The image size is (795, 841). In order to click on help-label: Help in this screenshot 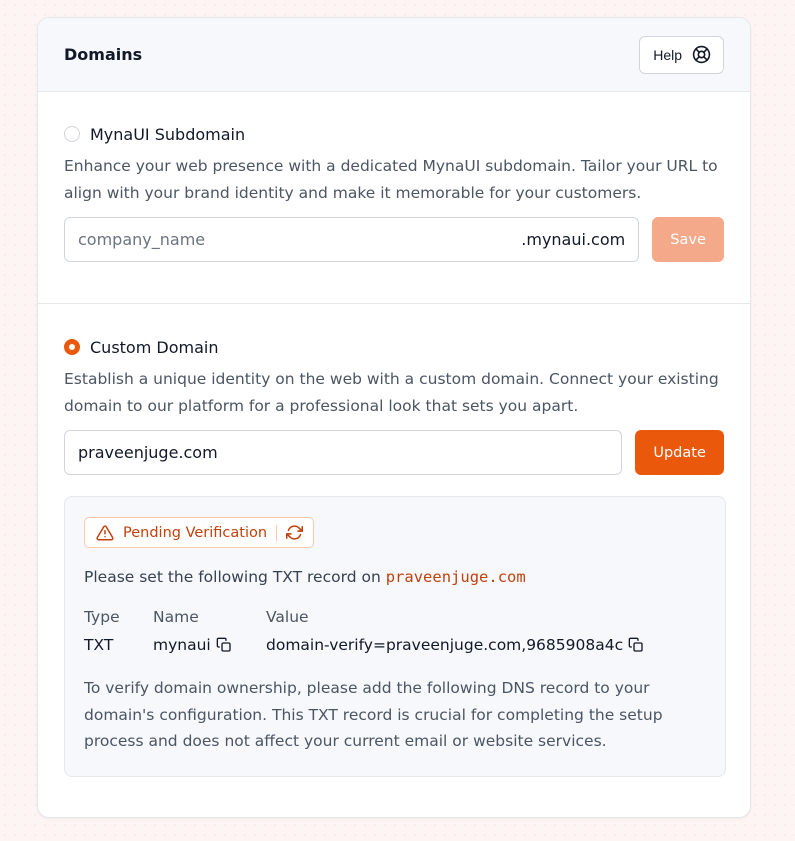, I will do `click(667, 54)`.